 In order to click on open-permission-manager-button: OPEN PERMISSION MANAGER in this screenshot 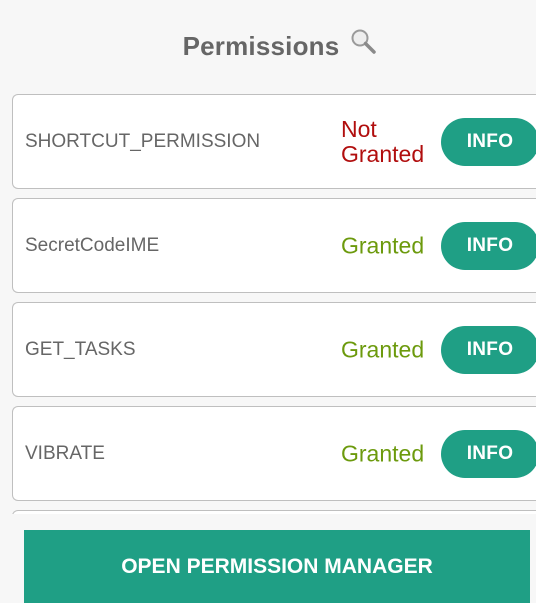, I will do `click(277, 566)`.